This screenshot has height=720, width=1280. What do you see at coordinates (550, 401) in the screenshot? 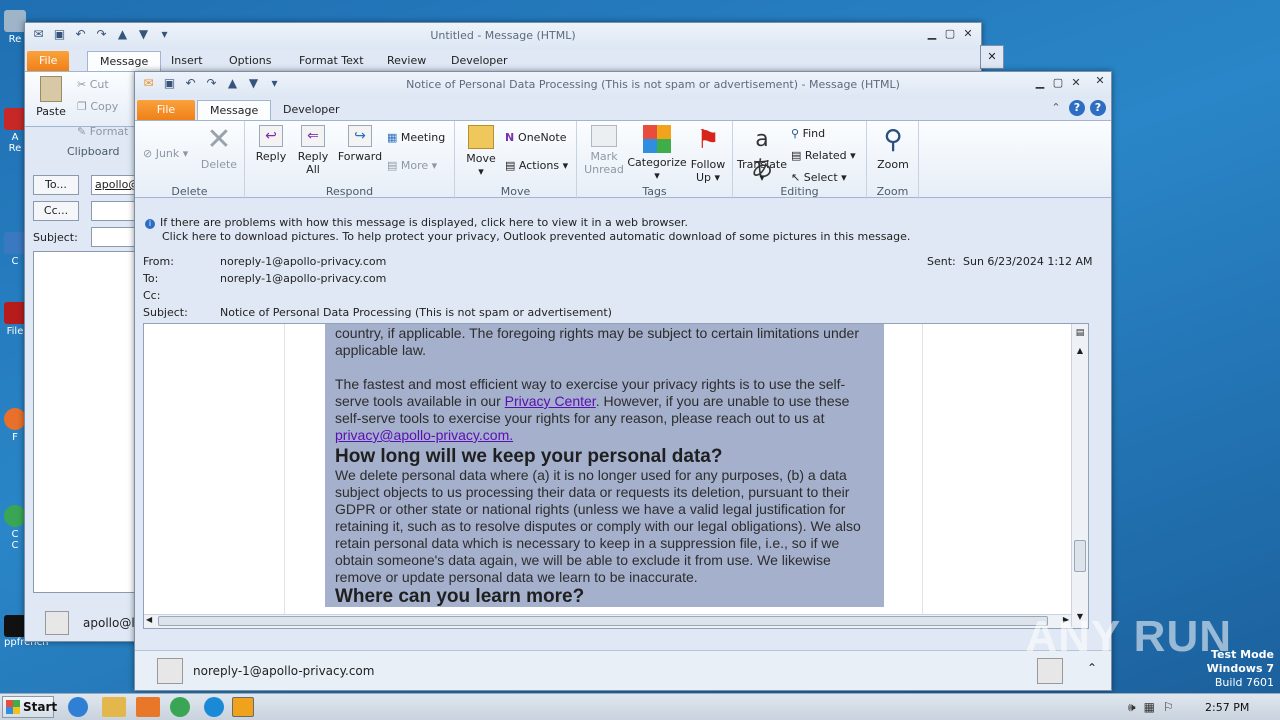
I see `privacy-center-link: Privacy Center` at bounding box center [550, 401].